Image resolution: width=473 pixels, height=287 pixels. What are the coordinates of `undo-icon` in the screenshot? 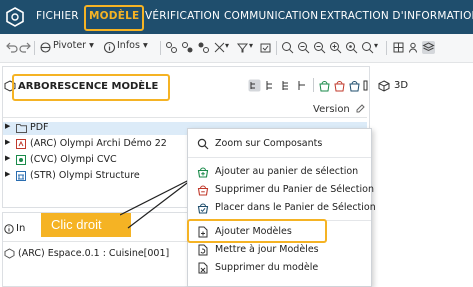 It's located at (11, 47).